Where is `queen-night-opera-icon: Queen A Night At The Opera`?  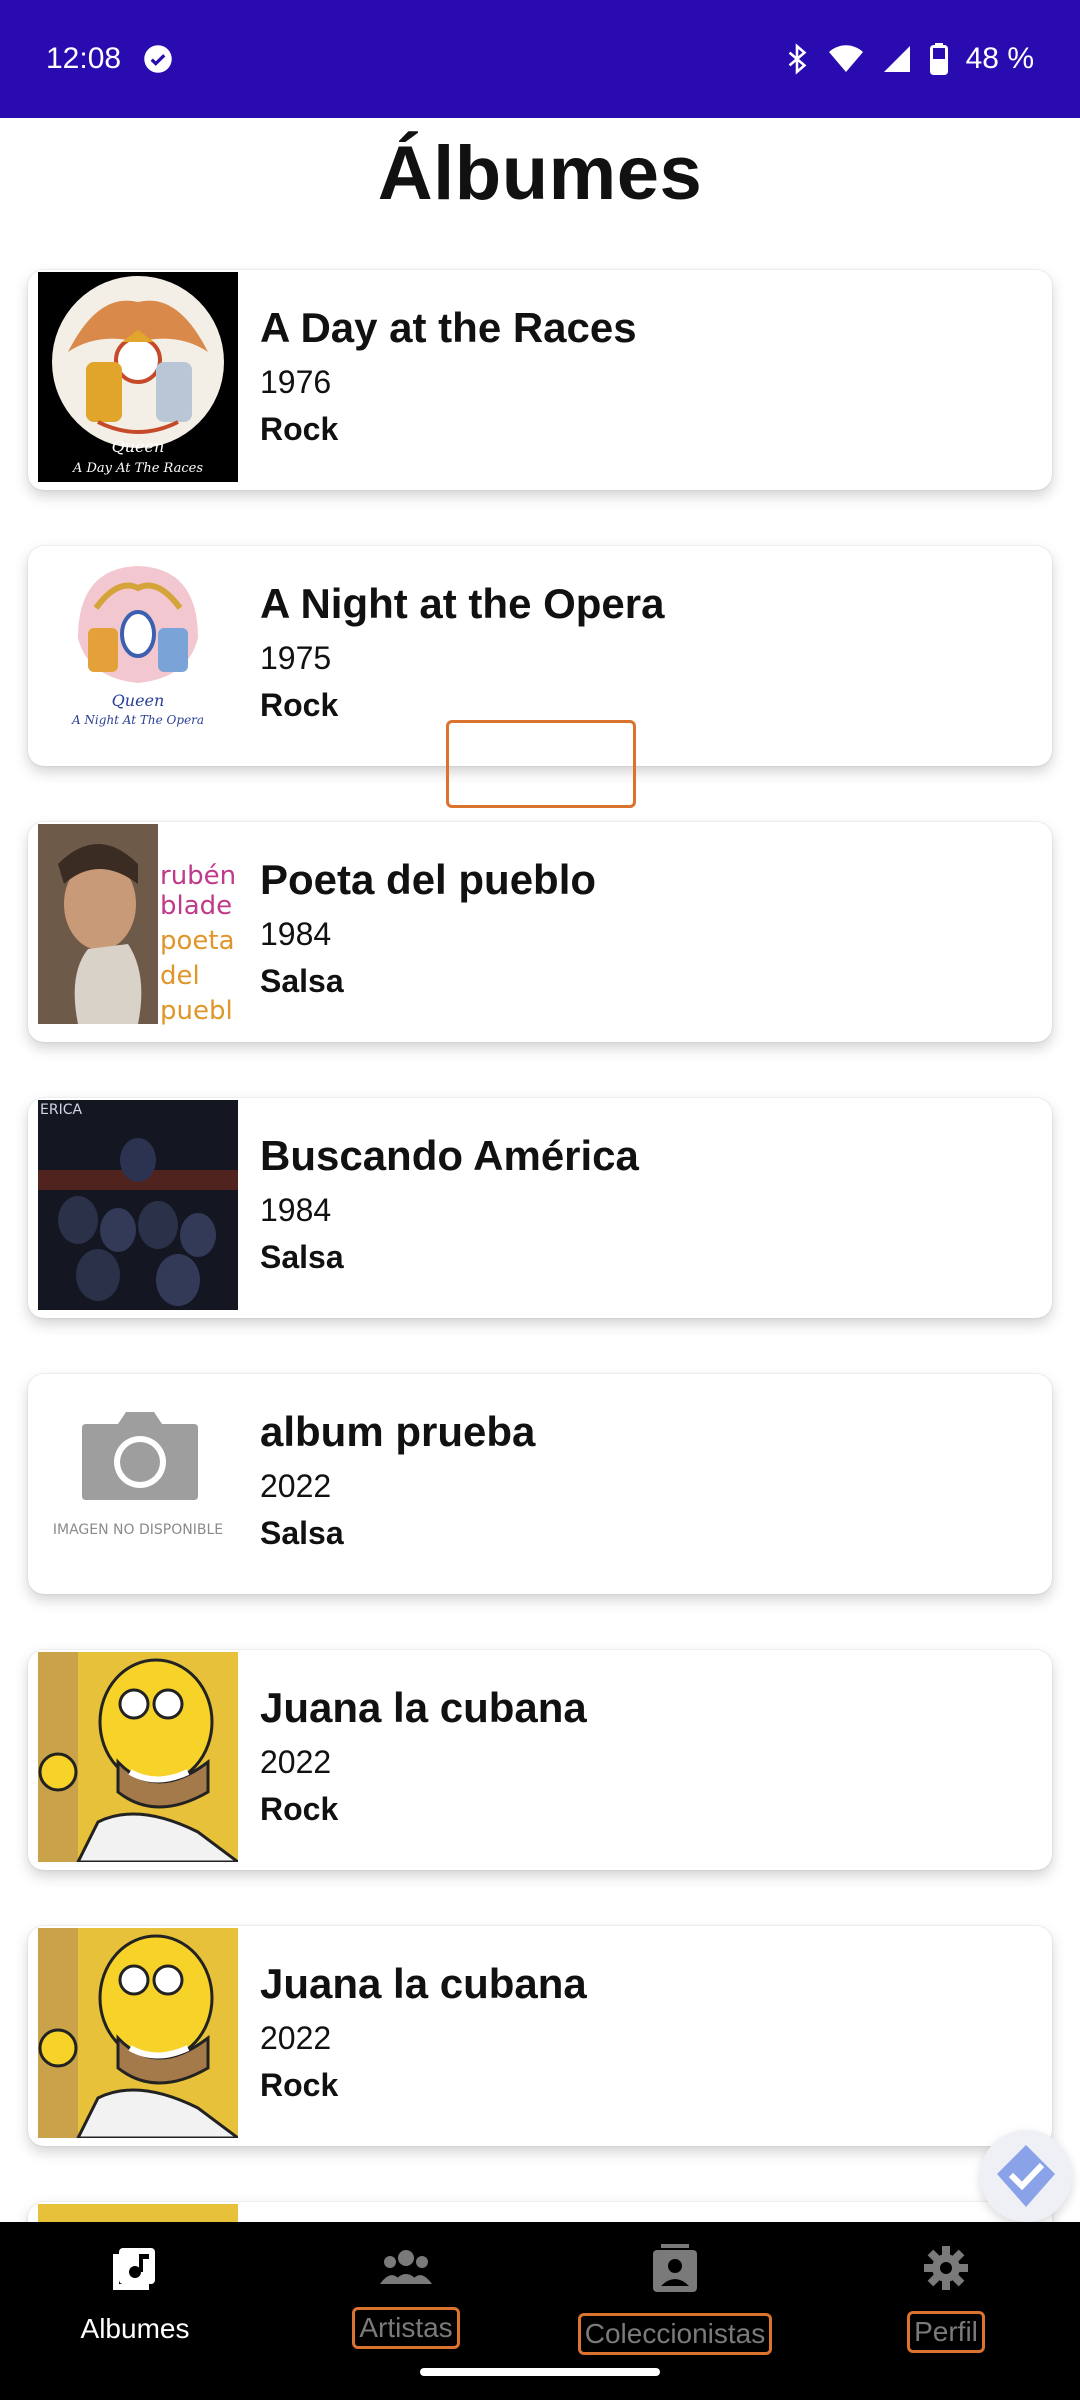
queen-night-opera-icon: Queen A Night At The Opera is located at coordinates (138, 653).